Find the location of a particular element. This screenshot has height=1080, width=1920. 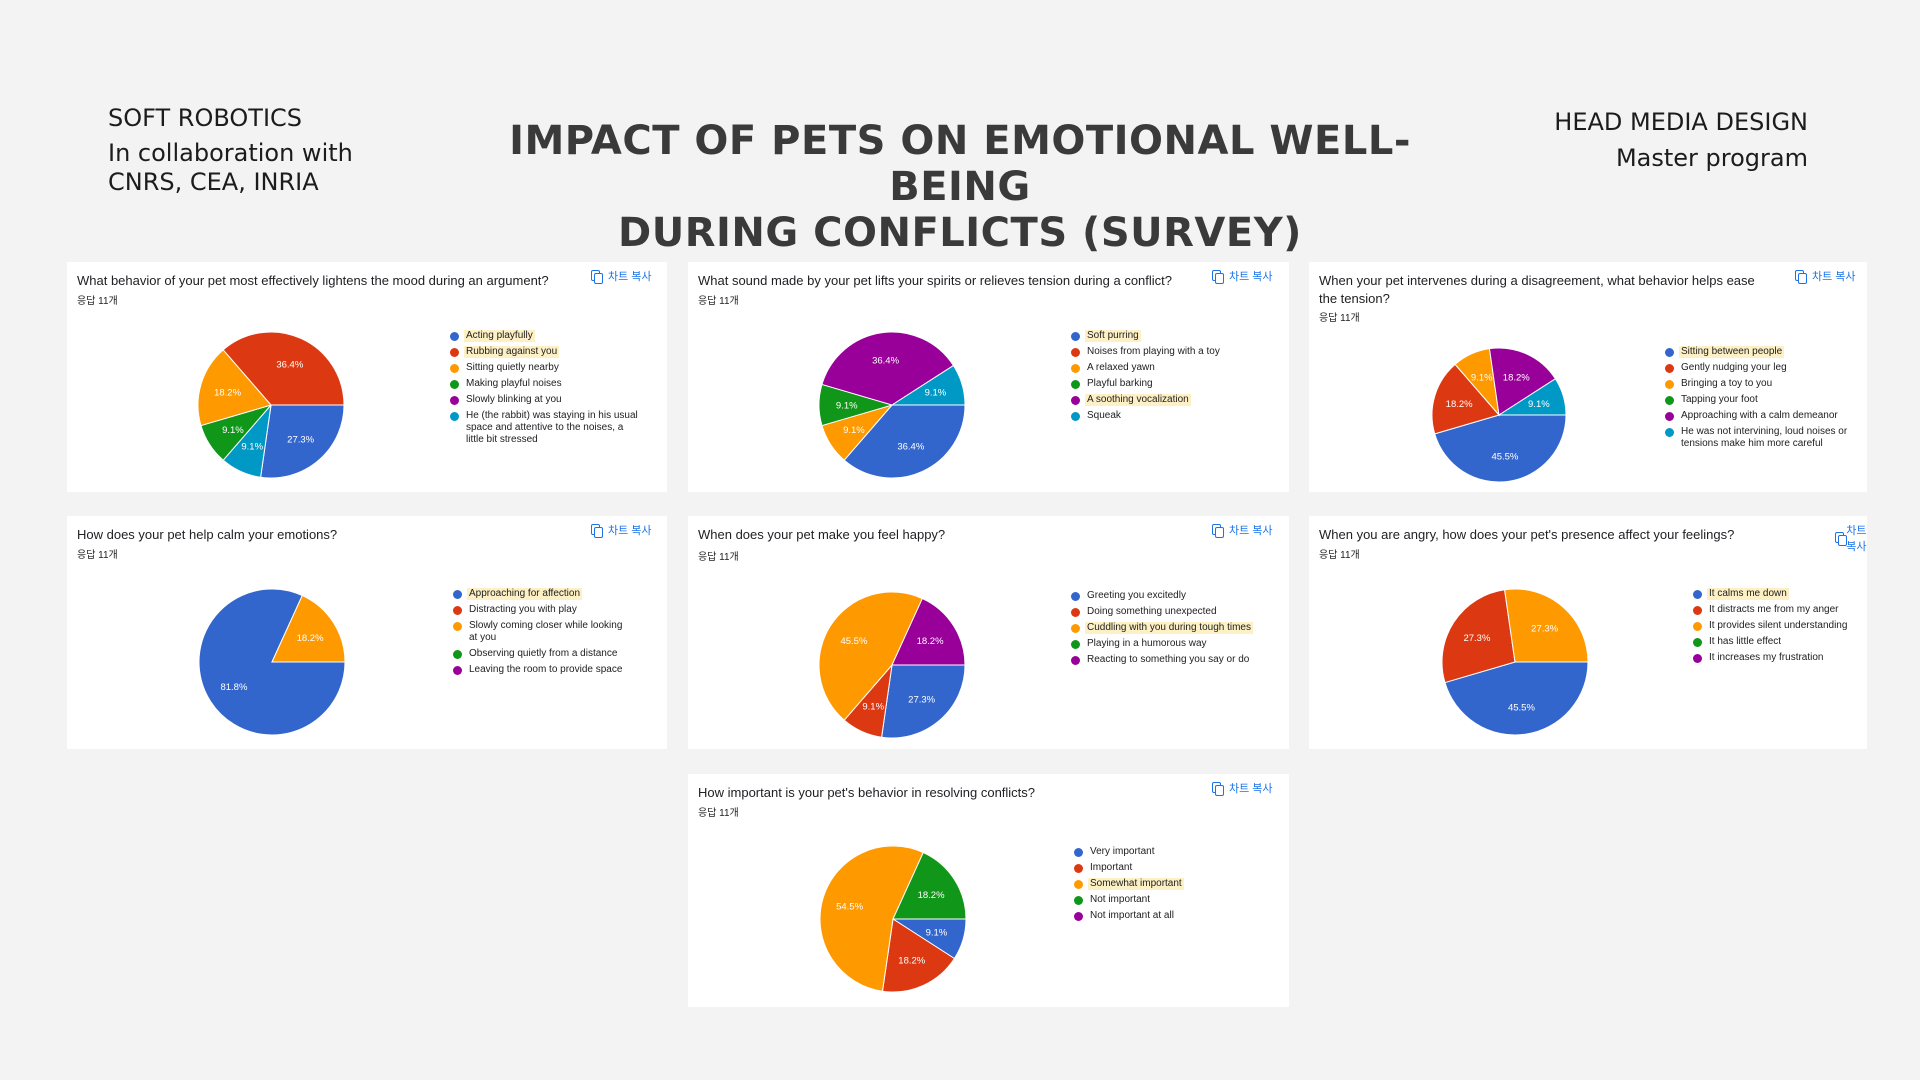

pie-chart: 27.3% 9.1% 45.5% 18.2% is located at coordinates (892, 665).